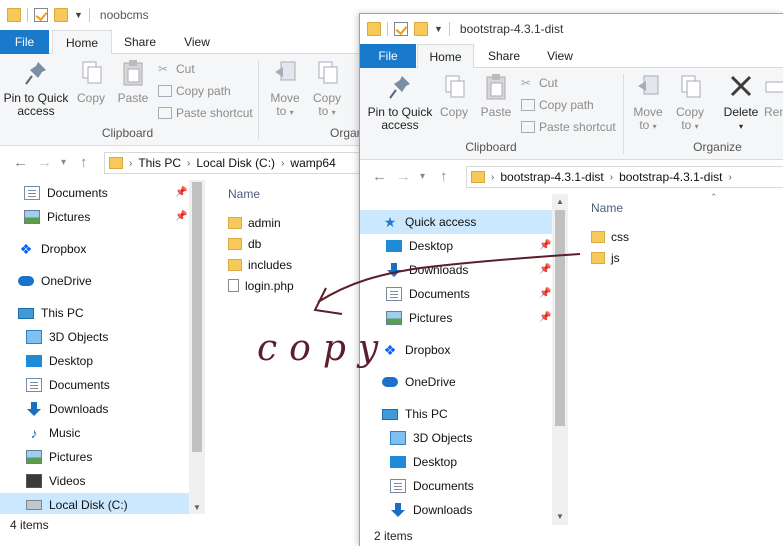 The width and height of the screenshot is (783, 546). What do you see at coordinates (551, 177) in the screenshot?
I see `breadcrumb-bootstrap-dist: bootstrap-4.3.1-dist` at bounding box center [551, 177].